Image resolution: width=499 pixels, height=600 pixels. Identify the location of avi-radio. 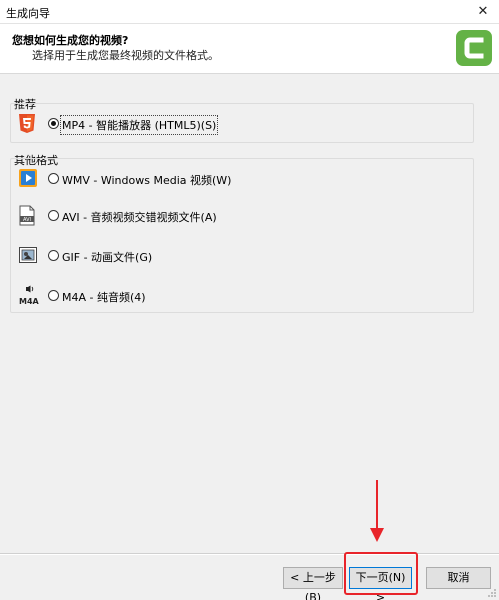
(53, 215).